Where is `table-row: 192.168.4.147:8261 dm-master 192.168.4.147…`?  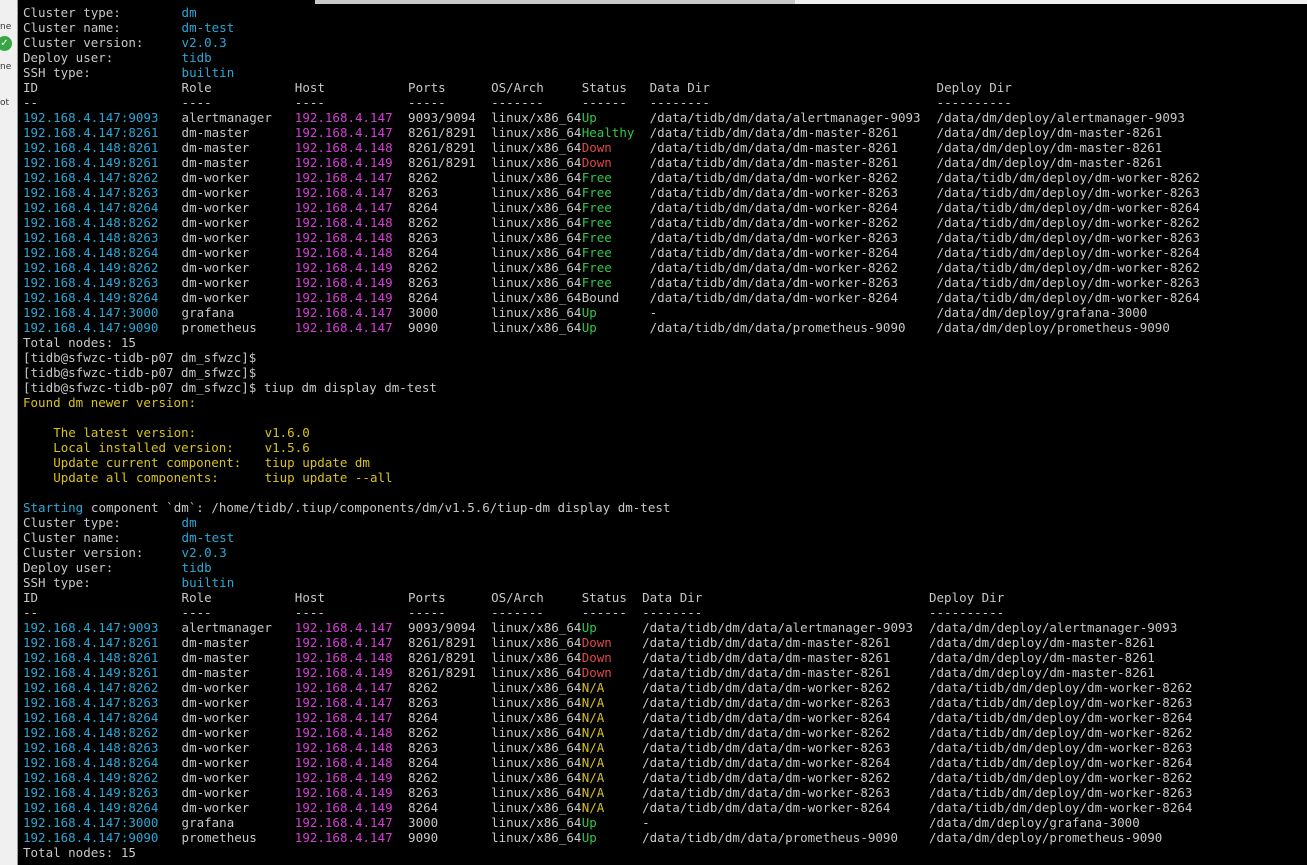
table-row: 192.168.4.147:8261 dm-master 192.168.4.147… is located at coordinates (665, 132).